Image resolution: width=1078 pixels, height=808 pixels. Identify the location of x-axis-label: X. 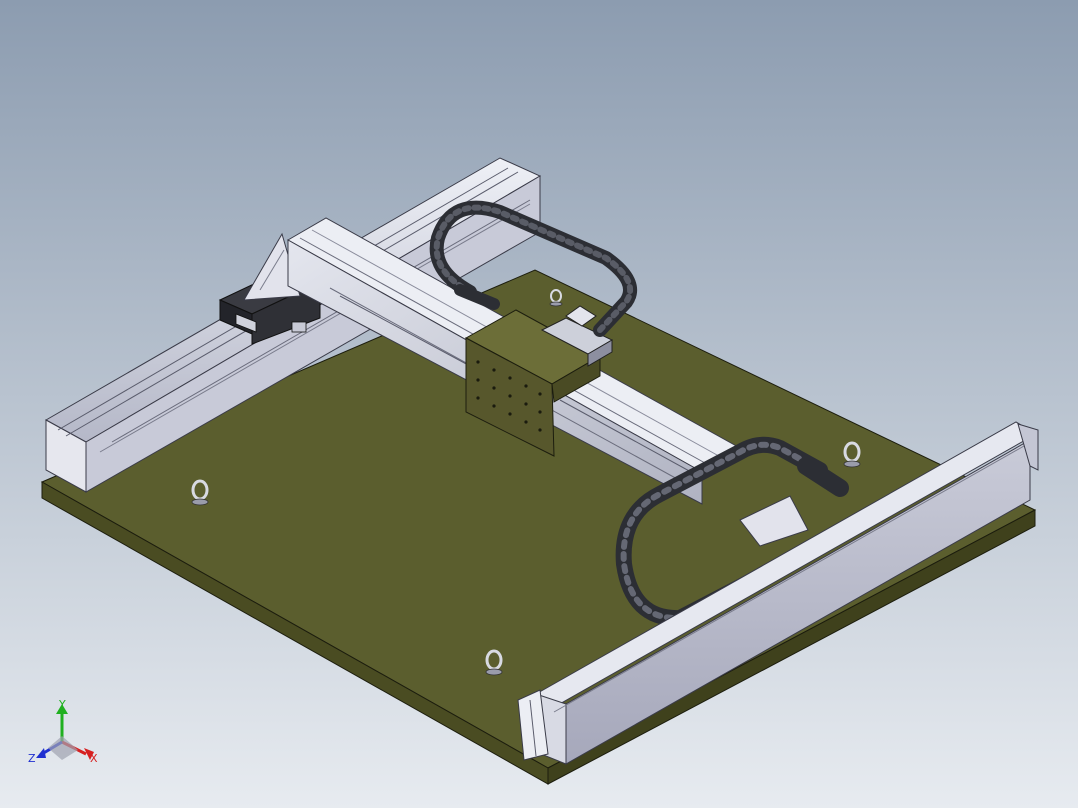
(94, 758).